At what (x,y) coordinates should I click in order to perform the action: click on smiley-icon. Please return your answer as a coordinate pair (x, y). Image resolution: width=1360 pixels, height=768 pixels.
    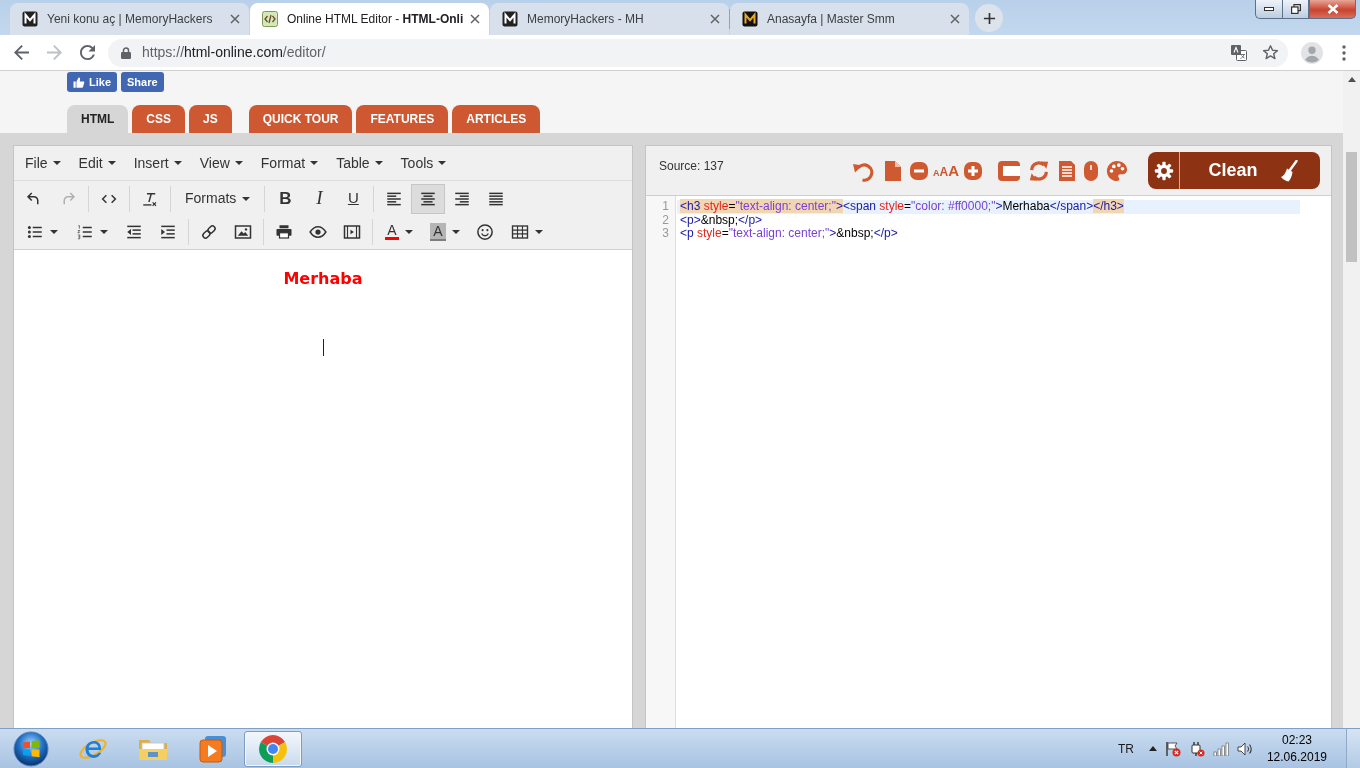
    Looking at the image, I should click on (485, 231).